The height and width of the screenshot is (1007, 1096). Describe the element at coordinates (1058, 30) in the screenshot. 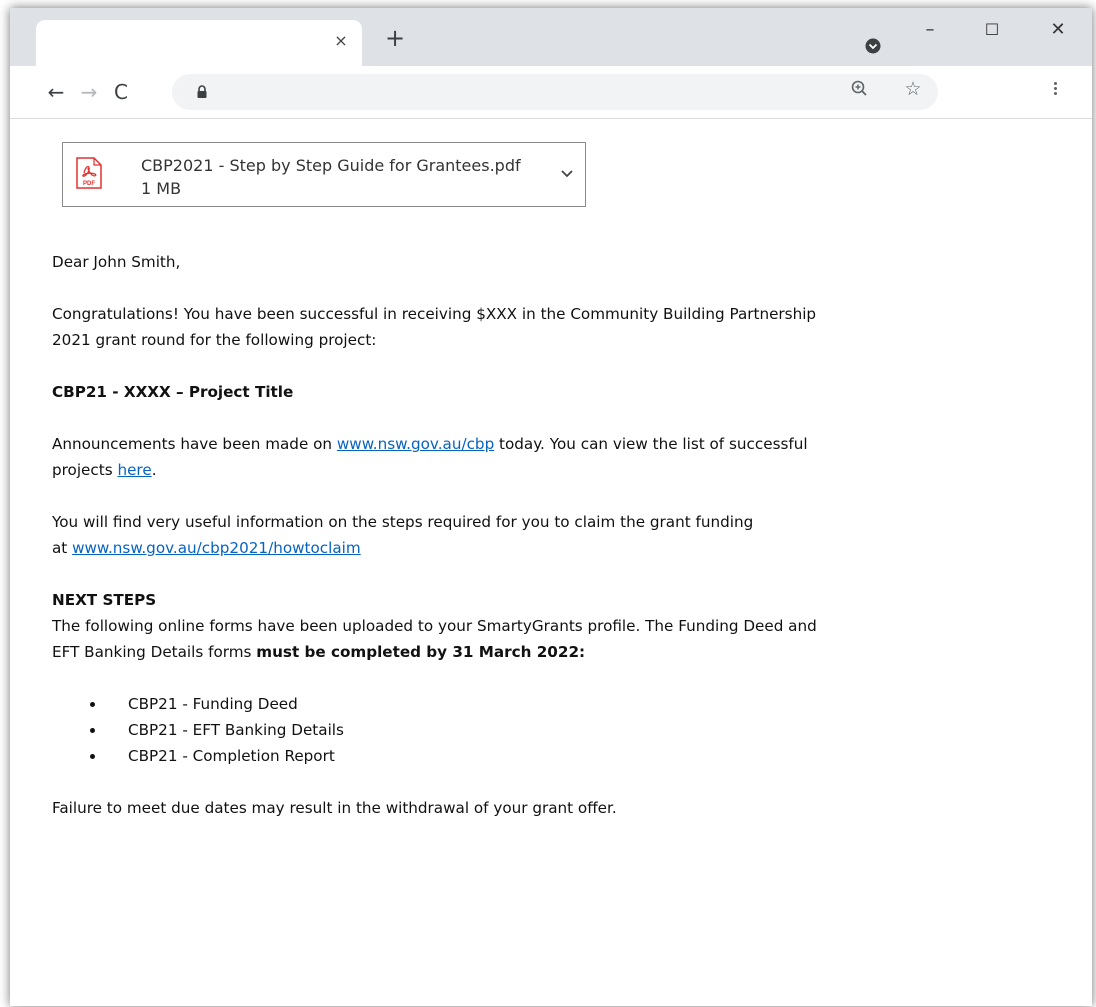

I see `close-window-button: ✕` at that location.